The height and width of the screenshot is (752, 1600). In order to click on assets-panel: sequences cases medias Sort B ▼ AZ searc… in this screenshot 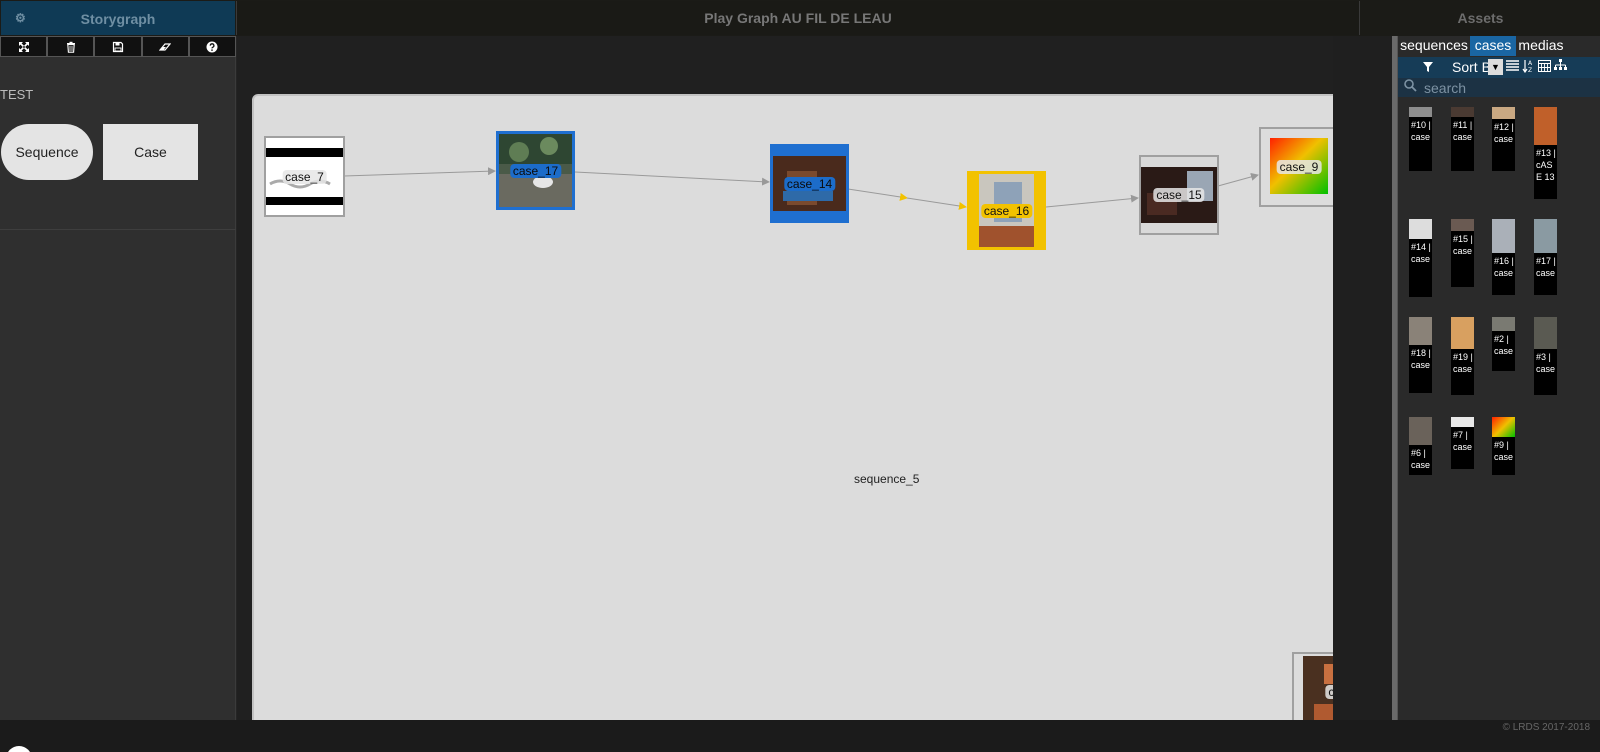, I will do `click(1498, 378)`.